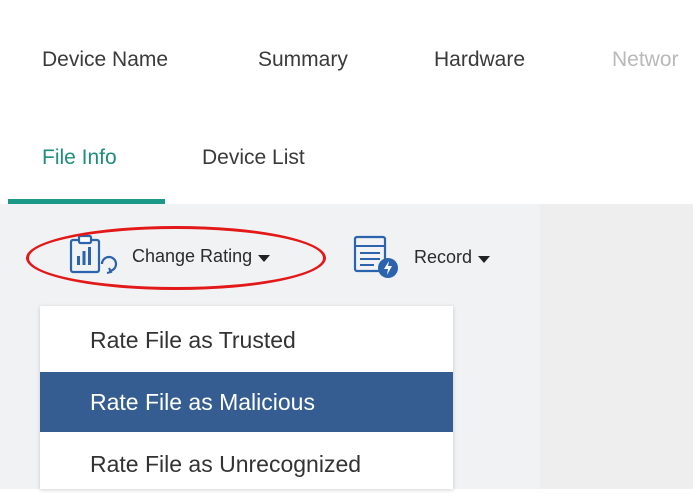 This screenshot has height=494, width=693. I want to click on tab-hardware: Hardware, so click(479, 60).